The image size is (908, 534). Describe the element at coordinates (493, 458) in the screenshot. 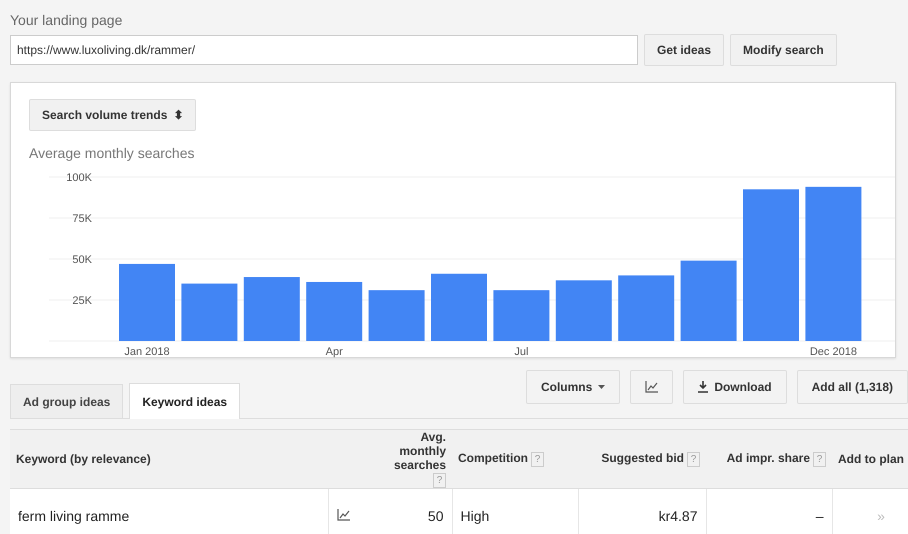

I see `column-header: Competition` at that location.